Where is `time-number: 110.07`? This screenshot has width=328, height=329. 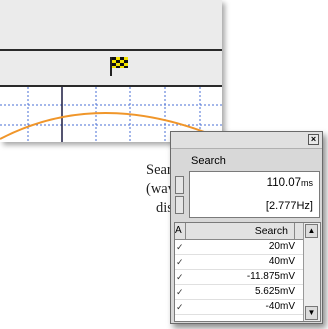 time-number: 110.07 is located at coordinates (283, 183).